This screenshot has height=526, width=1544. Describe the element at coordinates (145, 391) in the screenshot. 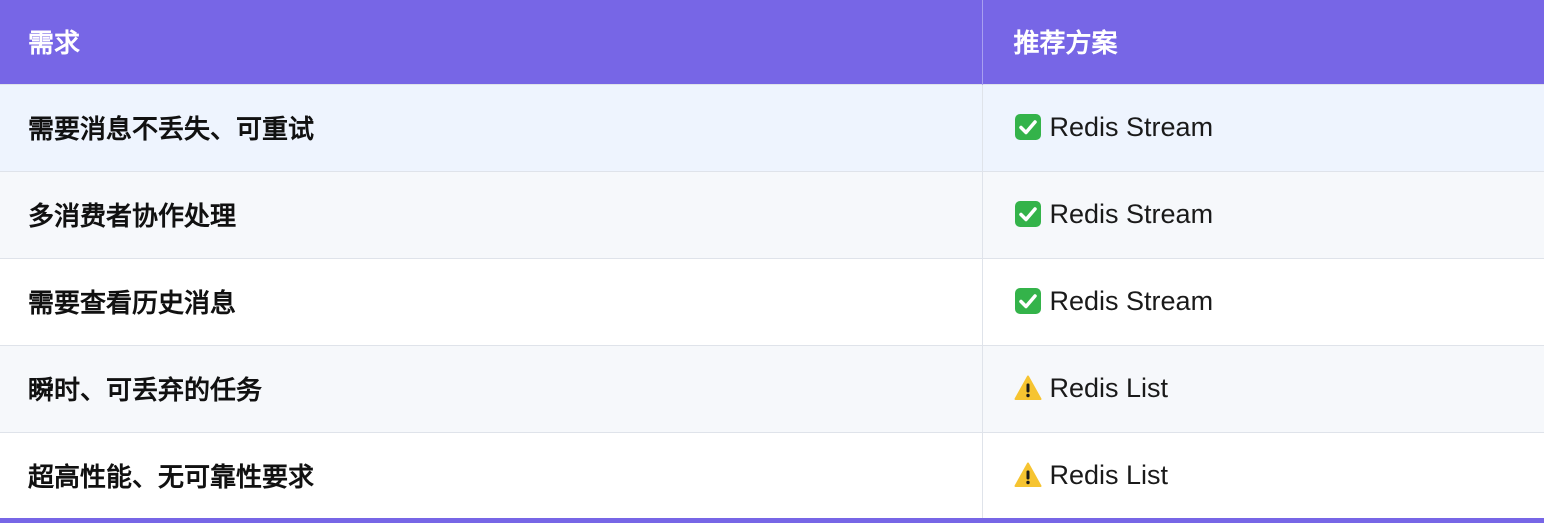

I see `requirement-cell: 瞬时、可丢弃的任务` at that location.